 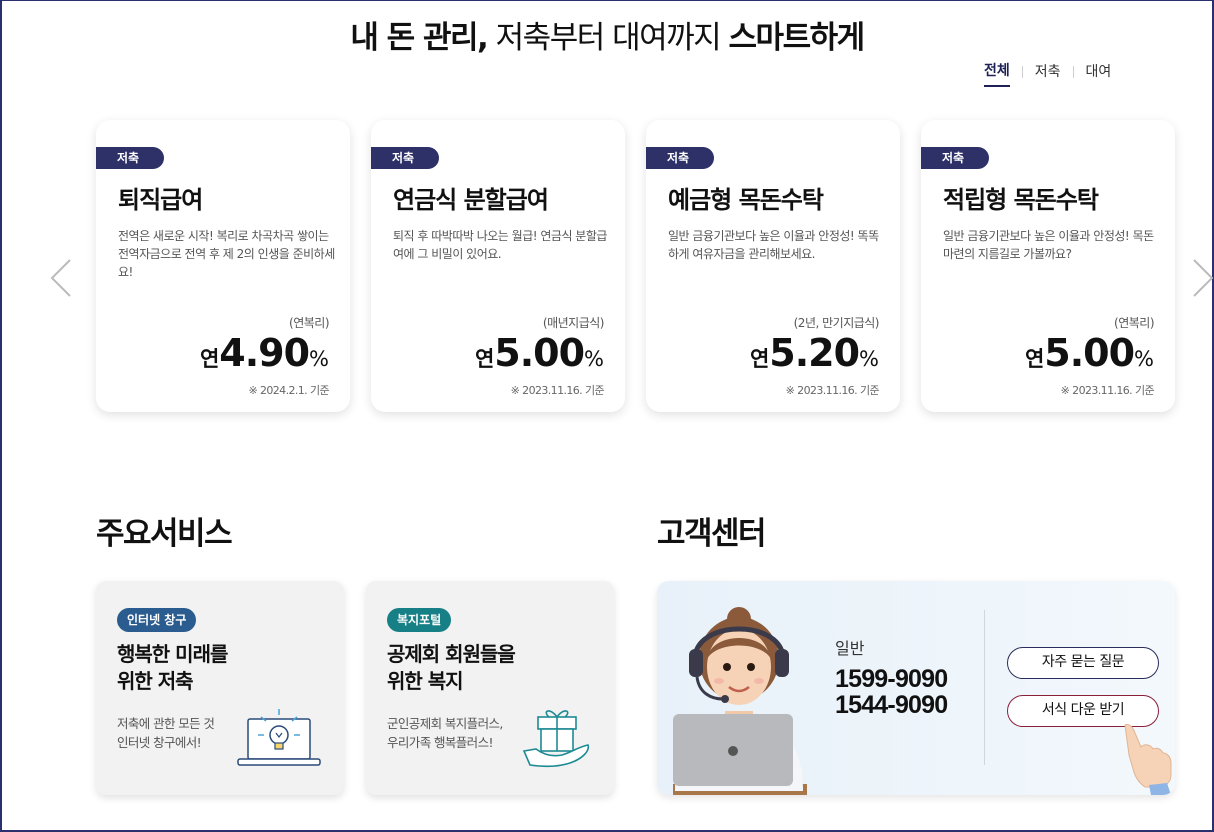 I want to click on vertical-divider, so click(x=984, y=687).